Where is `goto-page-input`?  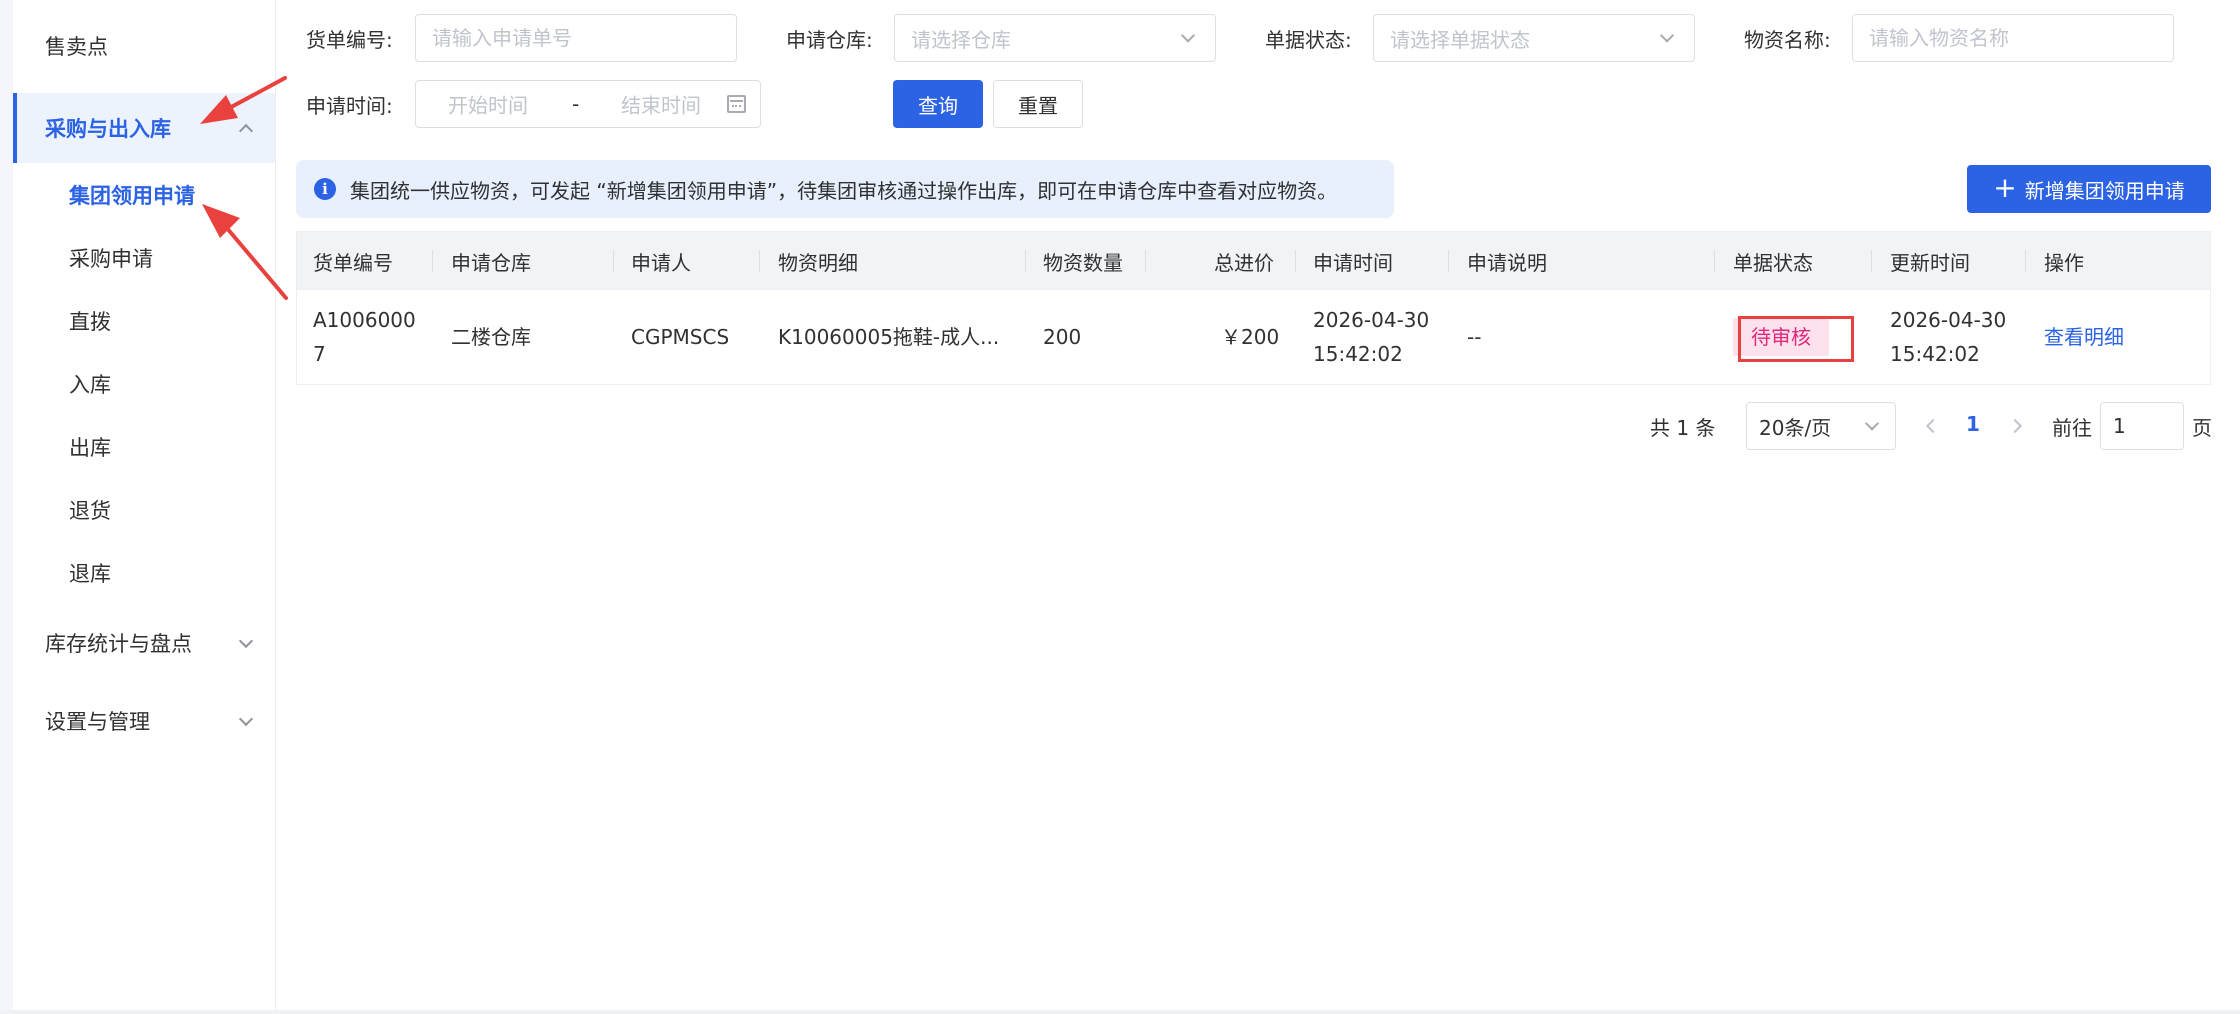 goto-page-input is located at coordinates (2148, 426).